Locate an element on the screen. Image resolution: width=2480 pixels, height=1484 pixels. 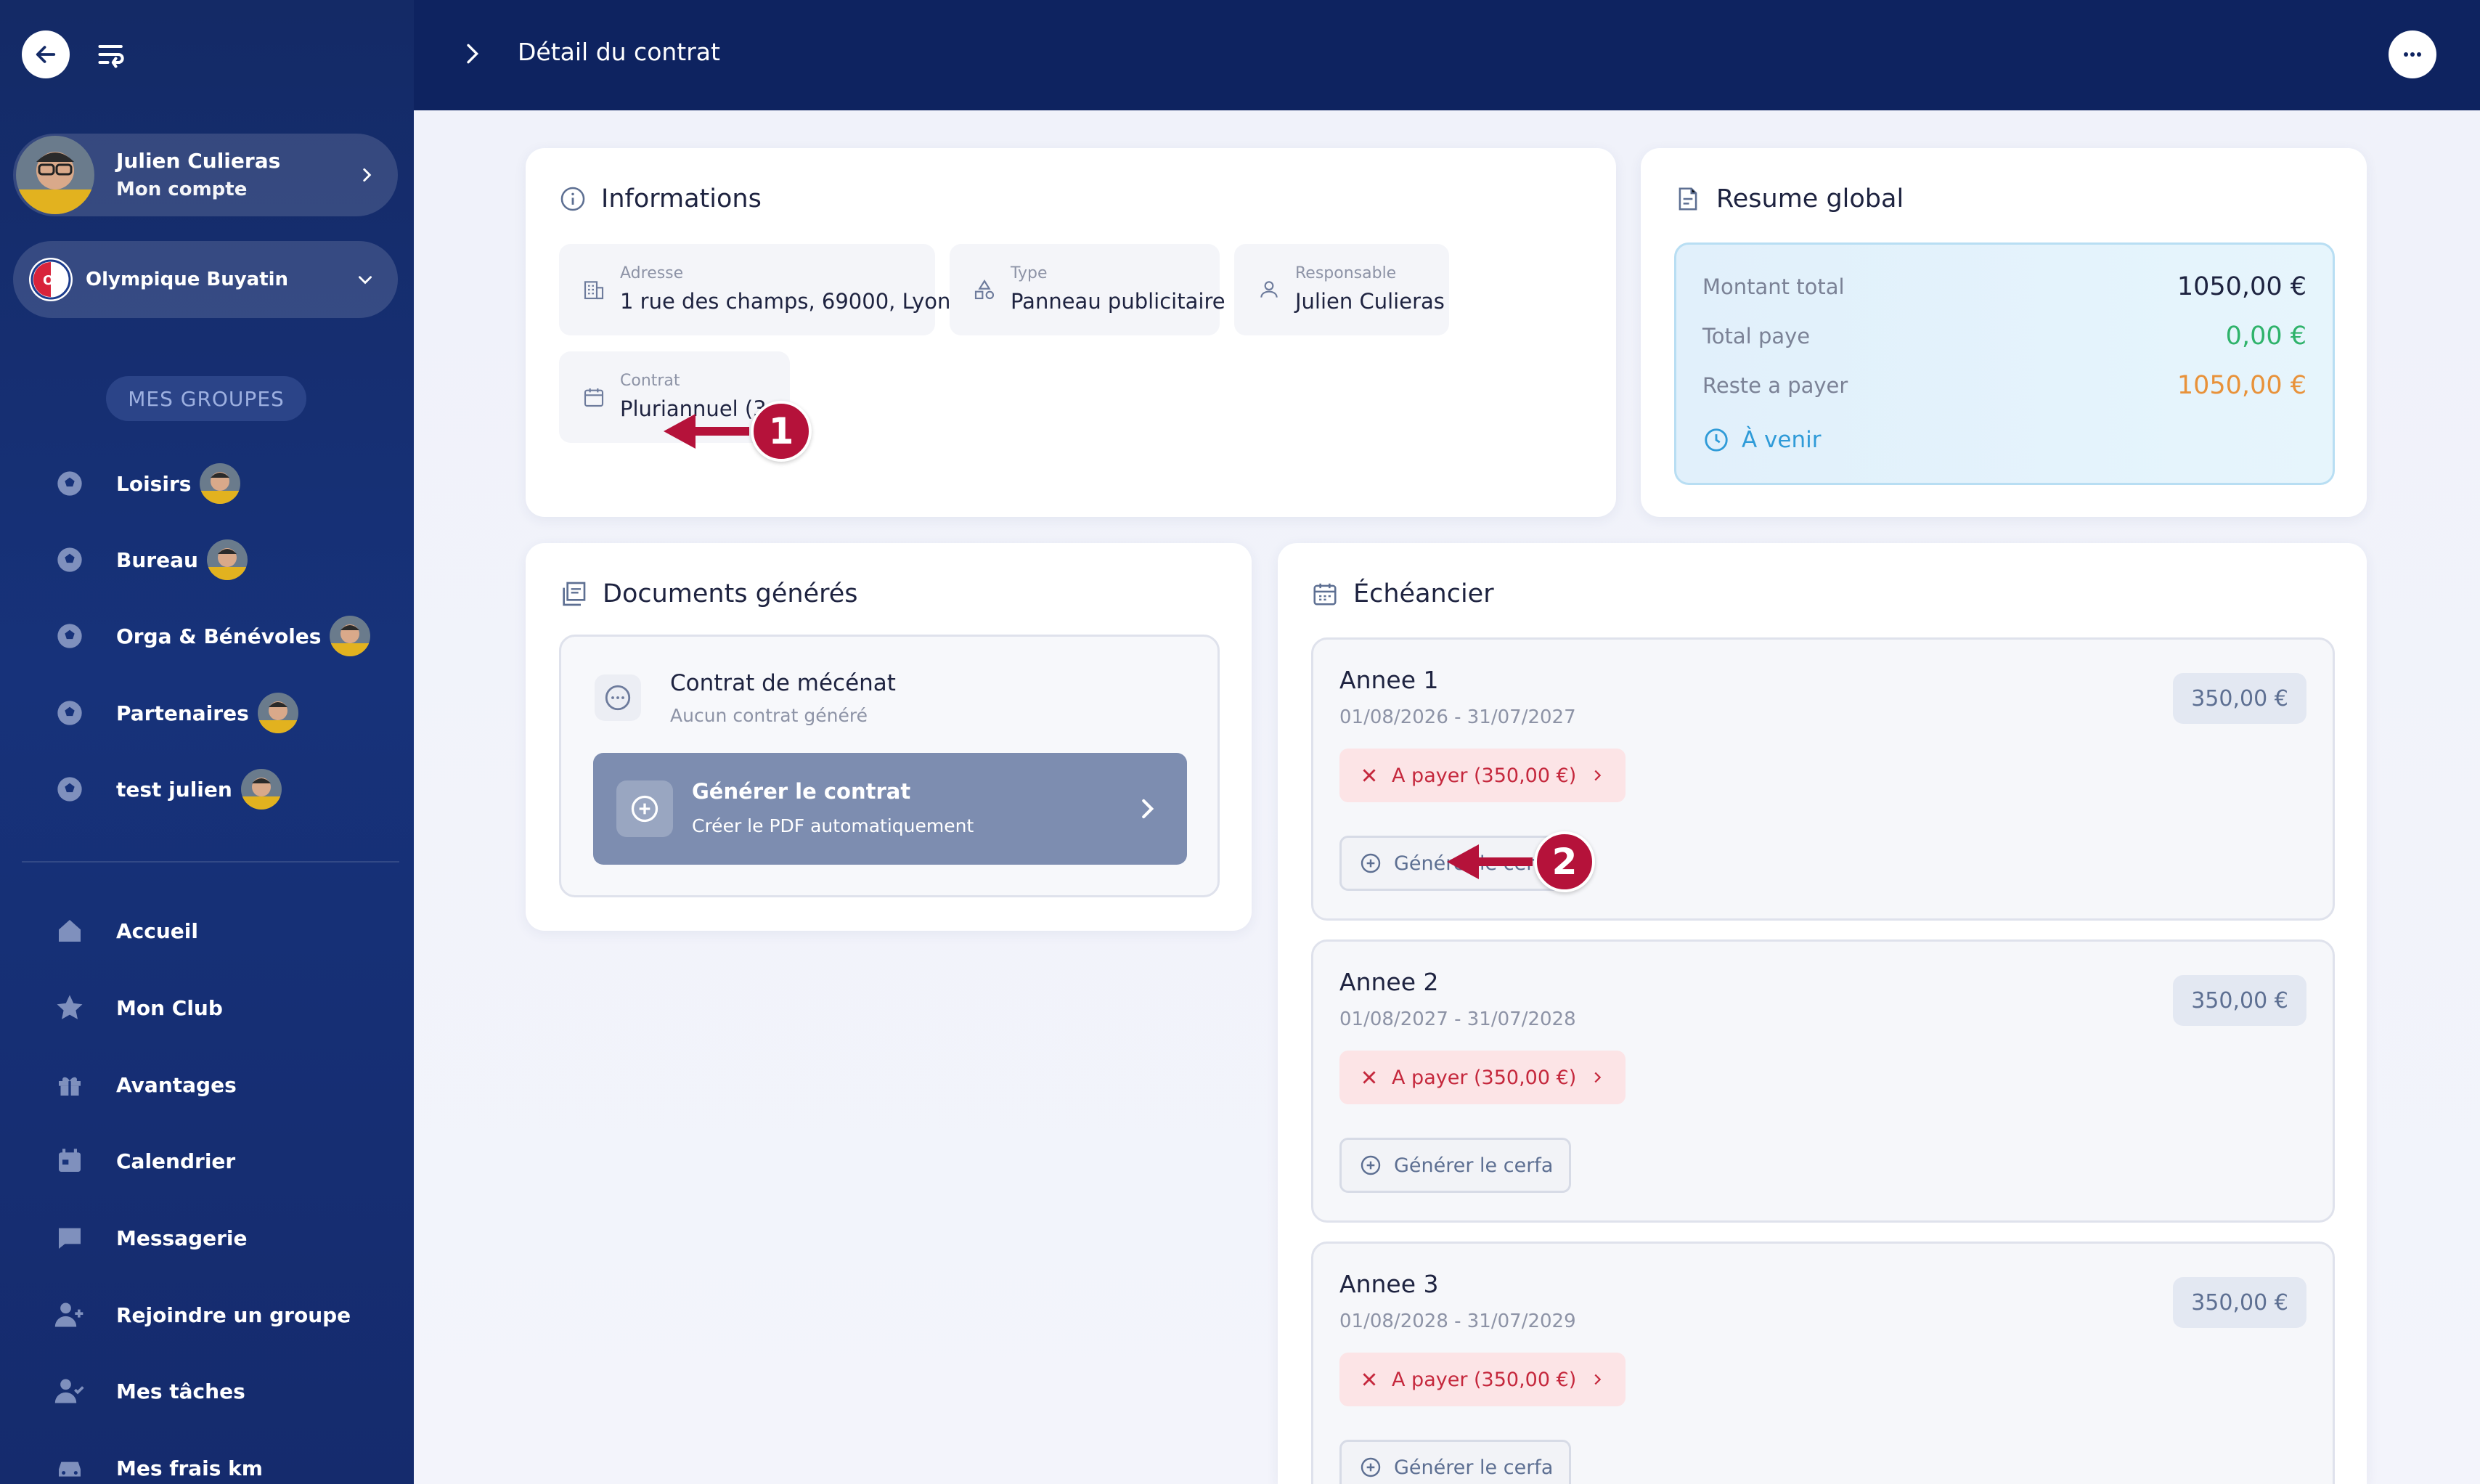
annotation-callout-1: 1 is located at coordinates (736, 431).